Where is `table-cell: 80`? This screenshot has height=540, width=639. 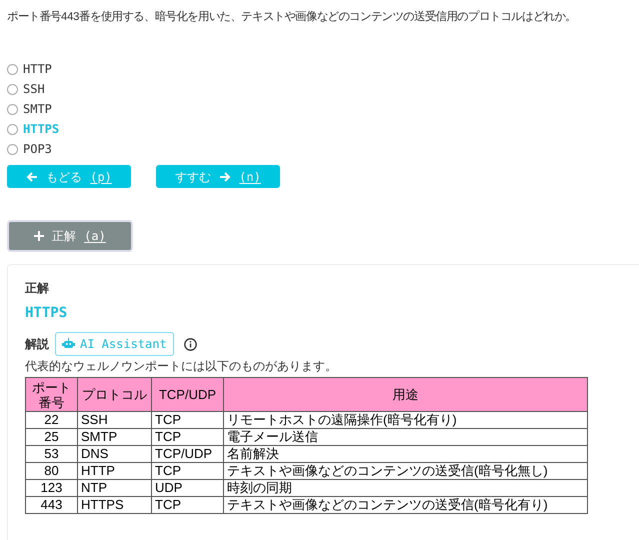
table-cell: 80 is located at coordinates (52, 471).